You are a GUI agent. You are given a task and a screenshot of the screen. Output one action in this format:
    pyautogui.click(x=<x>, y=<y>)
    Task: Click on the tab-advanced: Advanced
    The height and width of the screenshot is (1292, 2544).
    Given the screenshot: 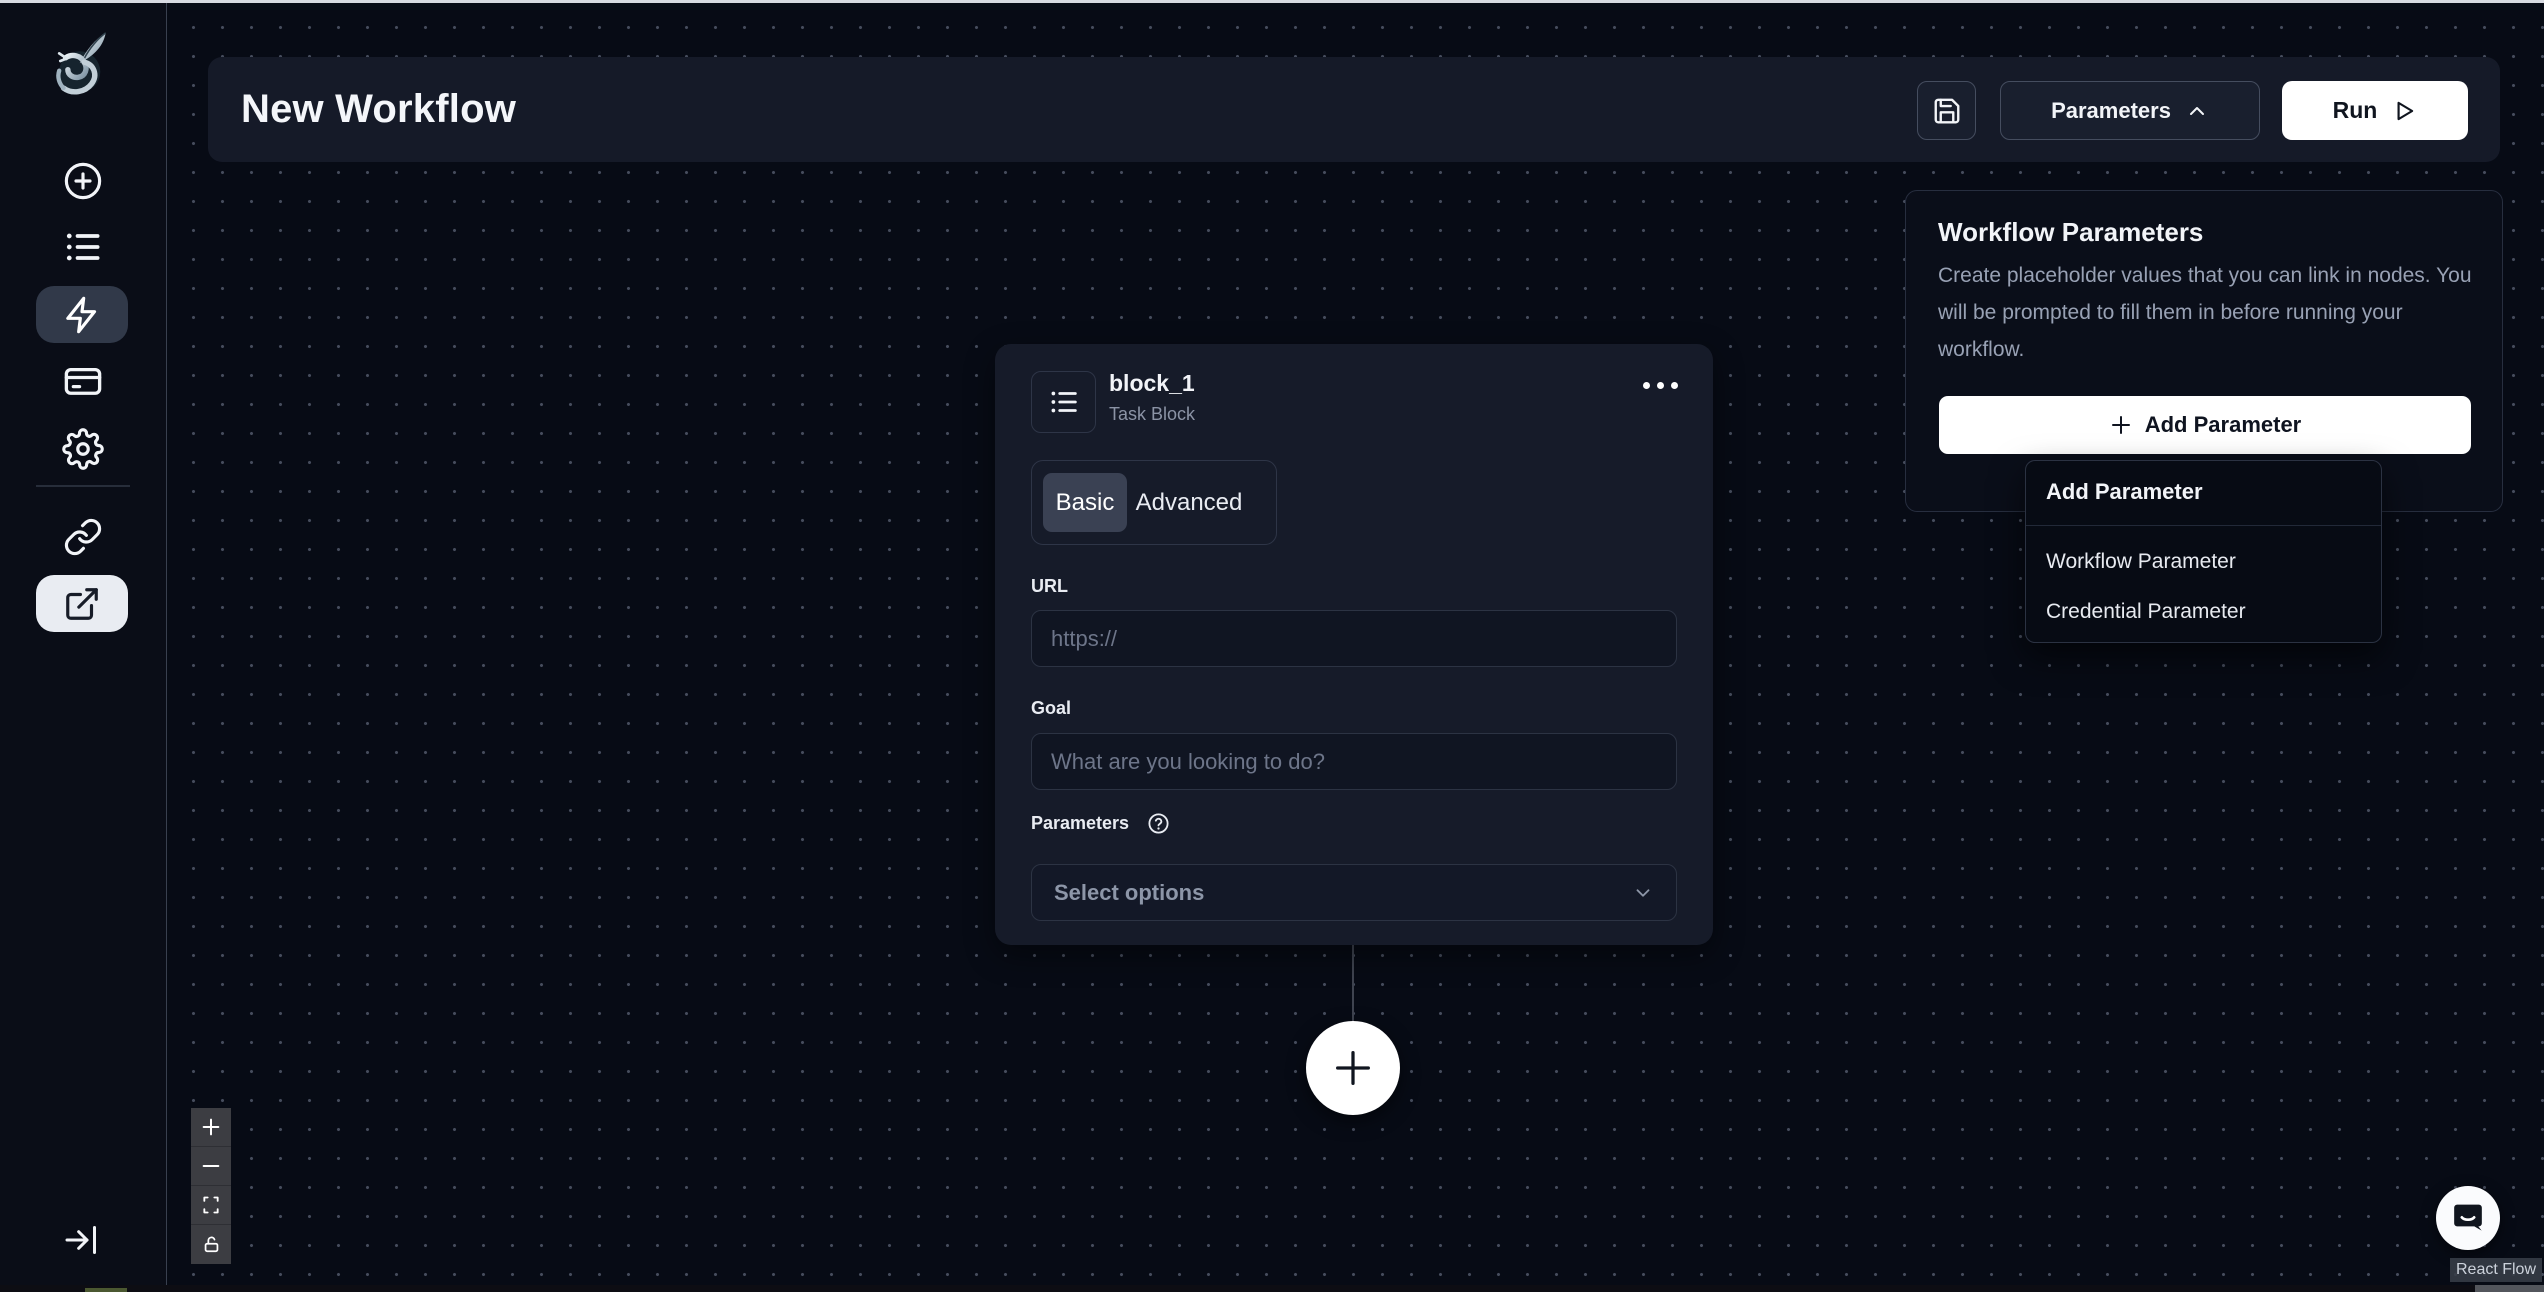 What is the action you would take?
    pyautogui.click(x=1189, y=502)
    